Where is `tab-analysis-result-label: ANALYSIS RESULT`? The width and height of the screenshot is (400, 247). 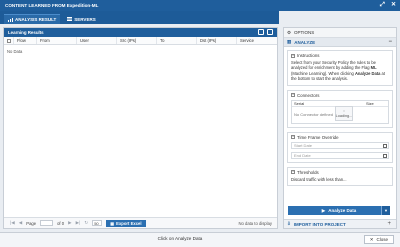
tab-analysis-result-label: ANALYSIS RESULT is located at coordinates (36, 19).